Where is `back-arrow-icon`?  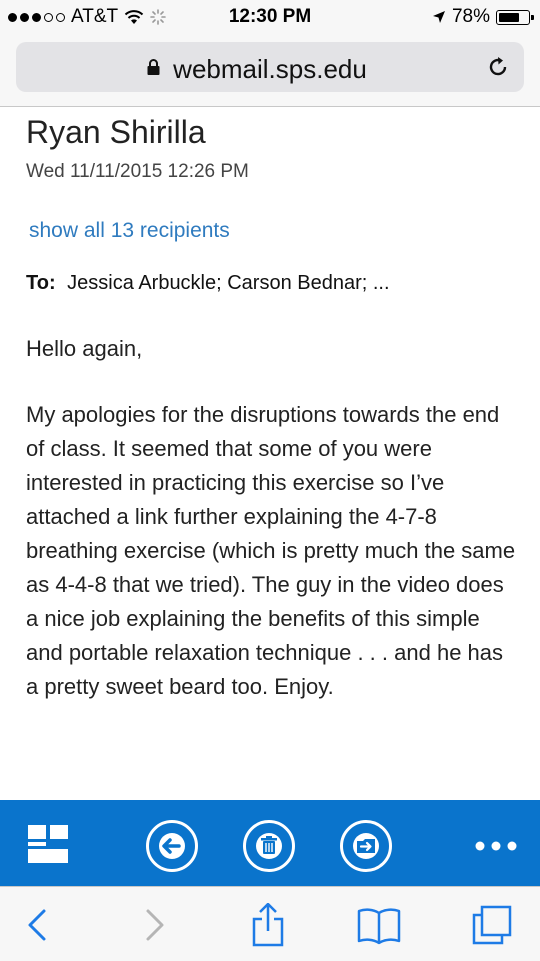 back-arrow-icon is located at coordinates (172, 846).